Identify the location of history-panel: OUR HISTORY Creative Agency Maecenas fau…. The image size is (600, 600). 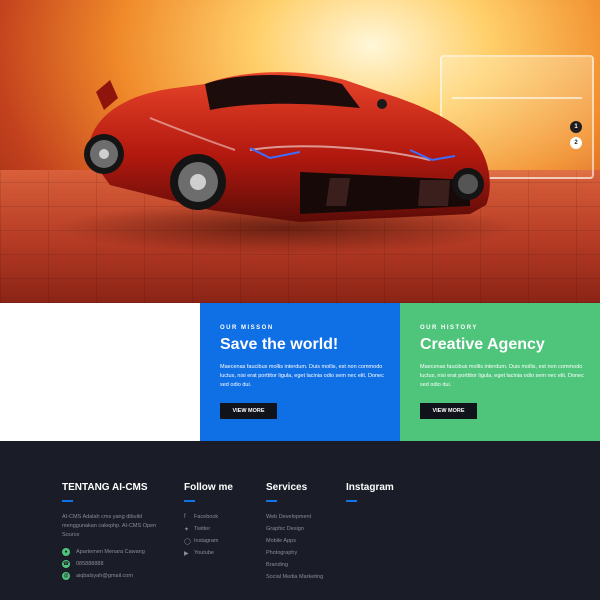
(500, 372).